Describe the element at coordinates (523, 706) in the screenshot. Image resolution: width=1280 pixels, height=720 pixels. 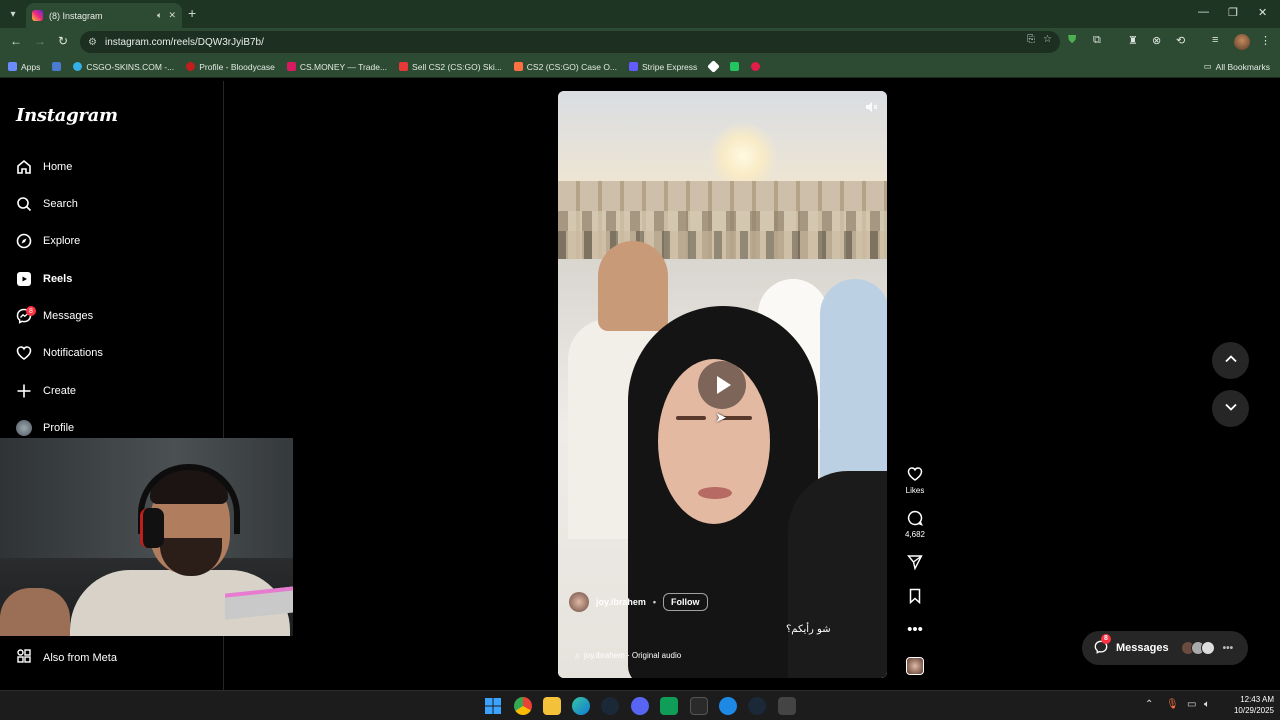
I see `chrome-icon` at that location.